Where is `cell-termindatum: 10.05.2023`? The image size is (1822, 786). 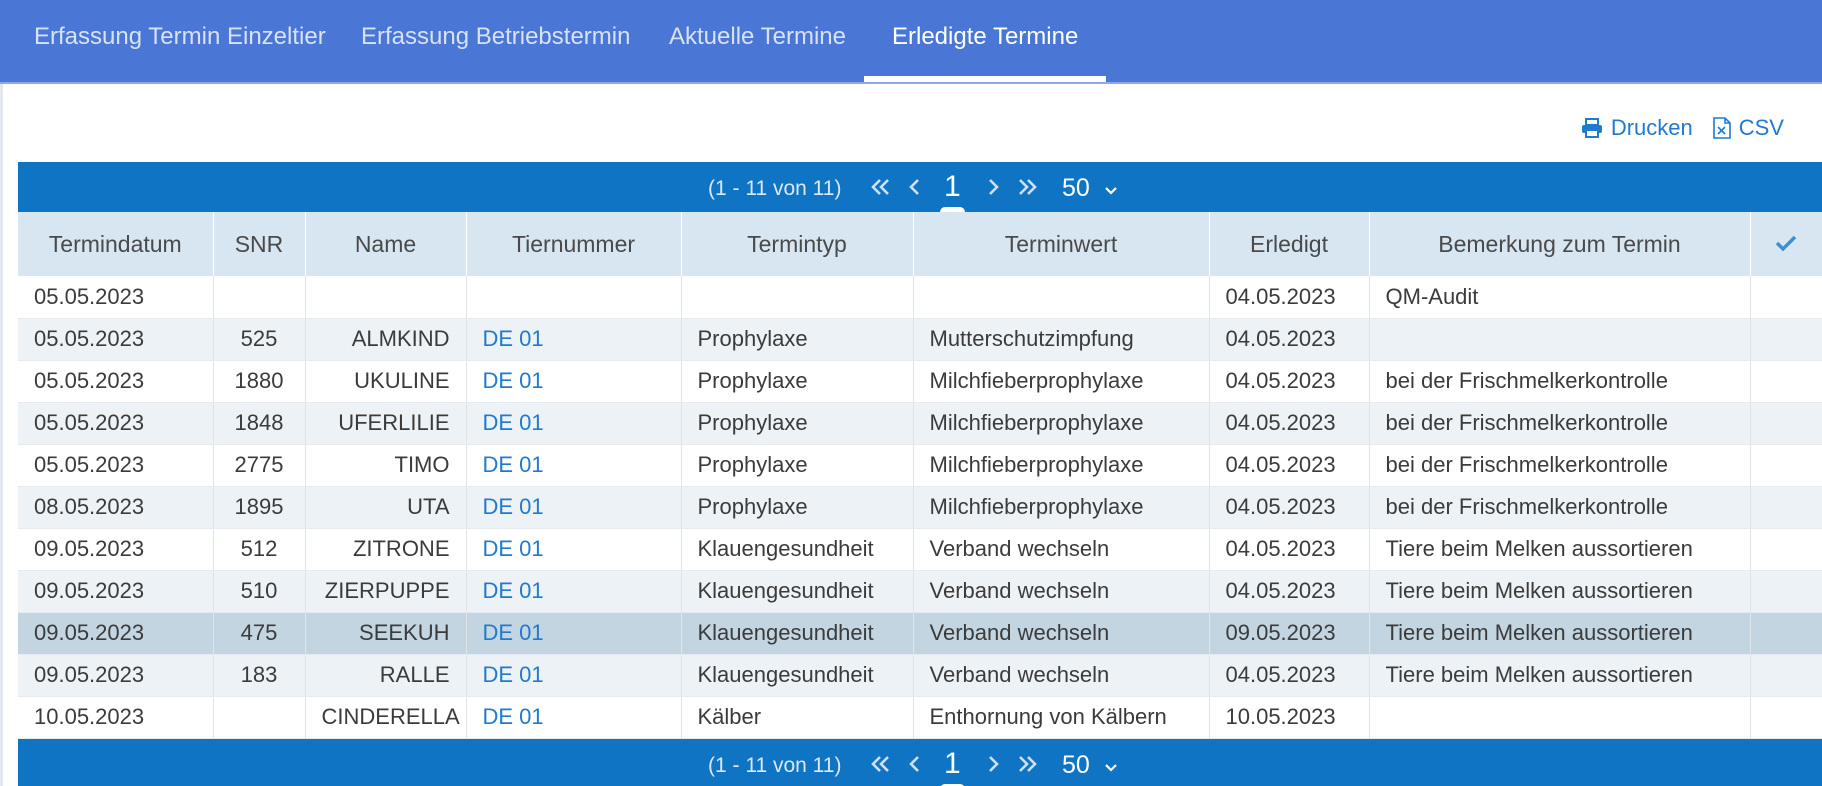
cell-termindatum: 10.05.2023 is located at coordinates (116, 717).